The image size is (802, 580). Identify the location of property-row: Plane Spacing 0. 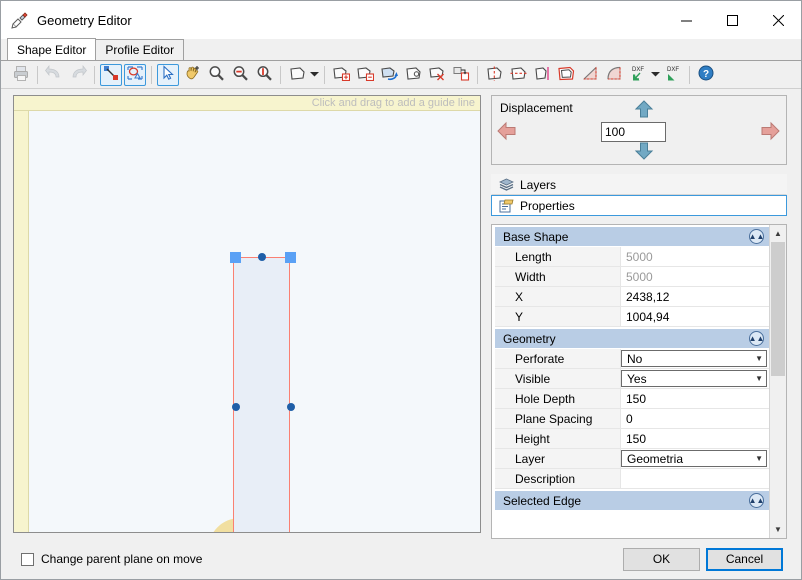
(632, 419).